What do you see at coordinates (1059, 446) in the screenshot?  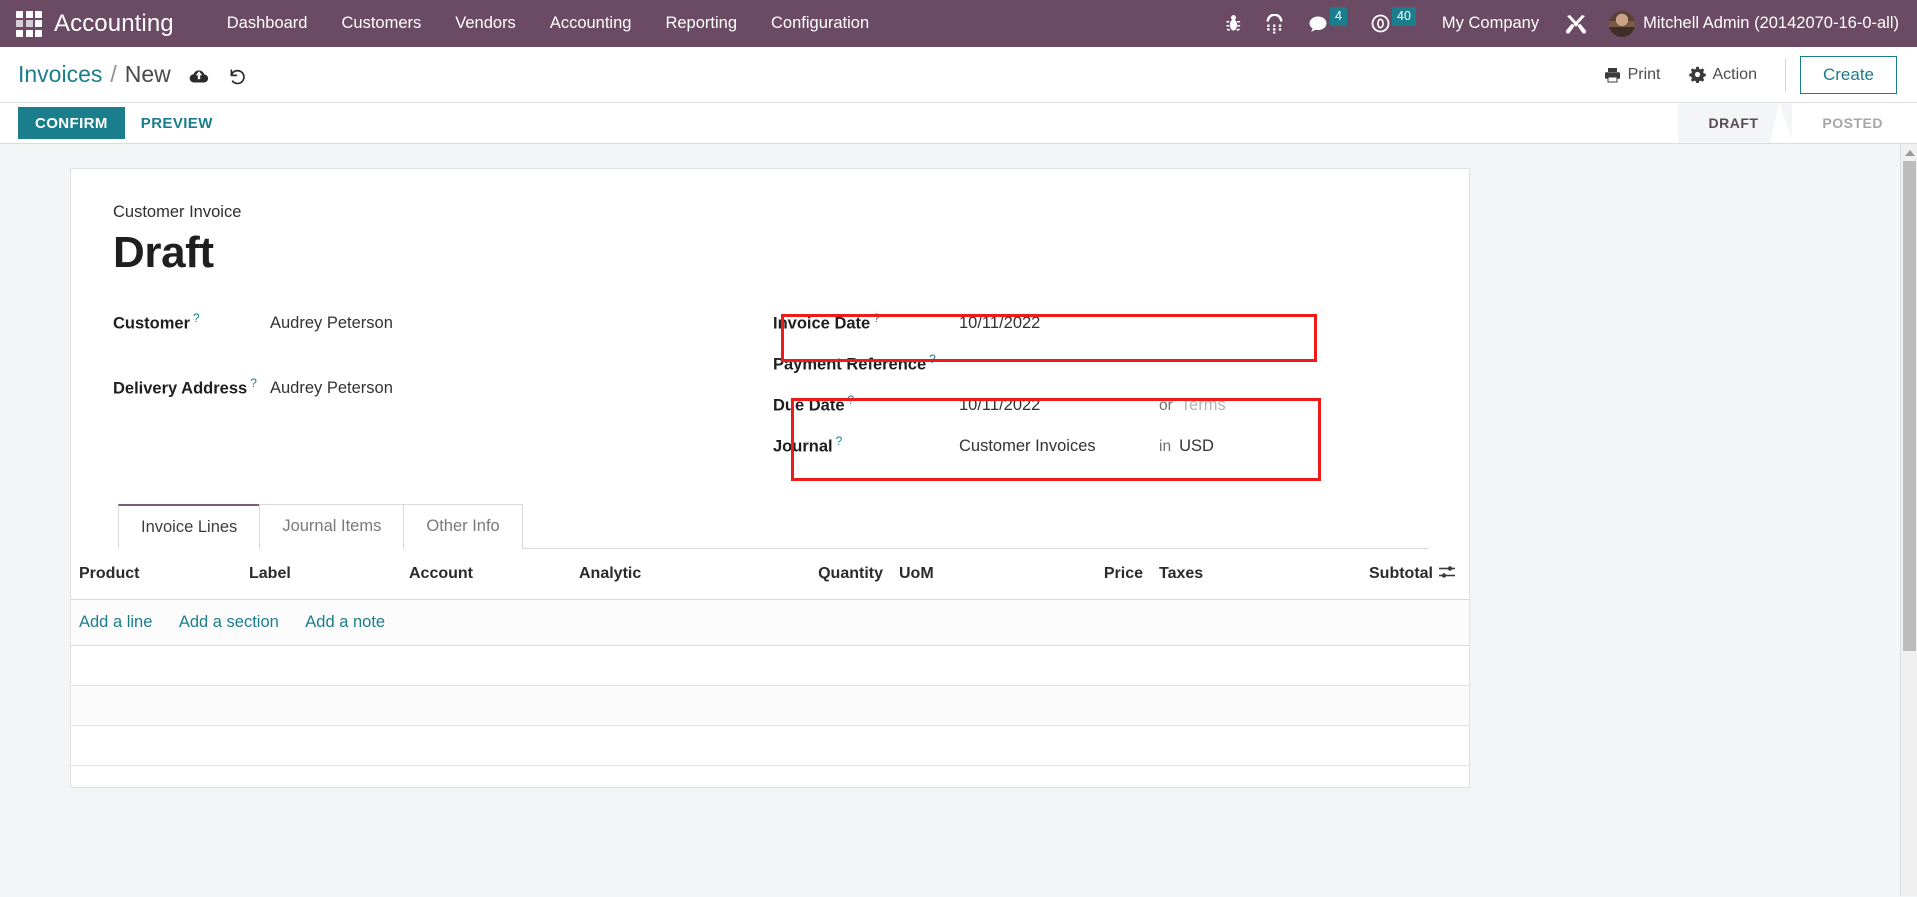 I see `field-value-journal: Customer Invoices` at bounding box center [1059, 446].